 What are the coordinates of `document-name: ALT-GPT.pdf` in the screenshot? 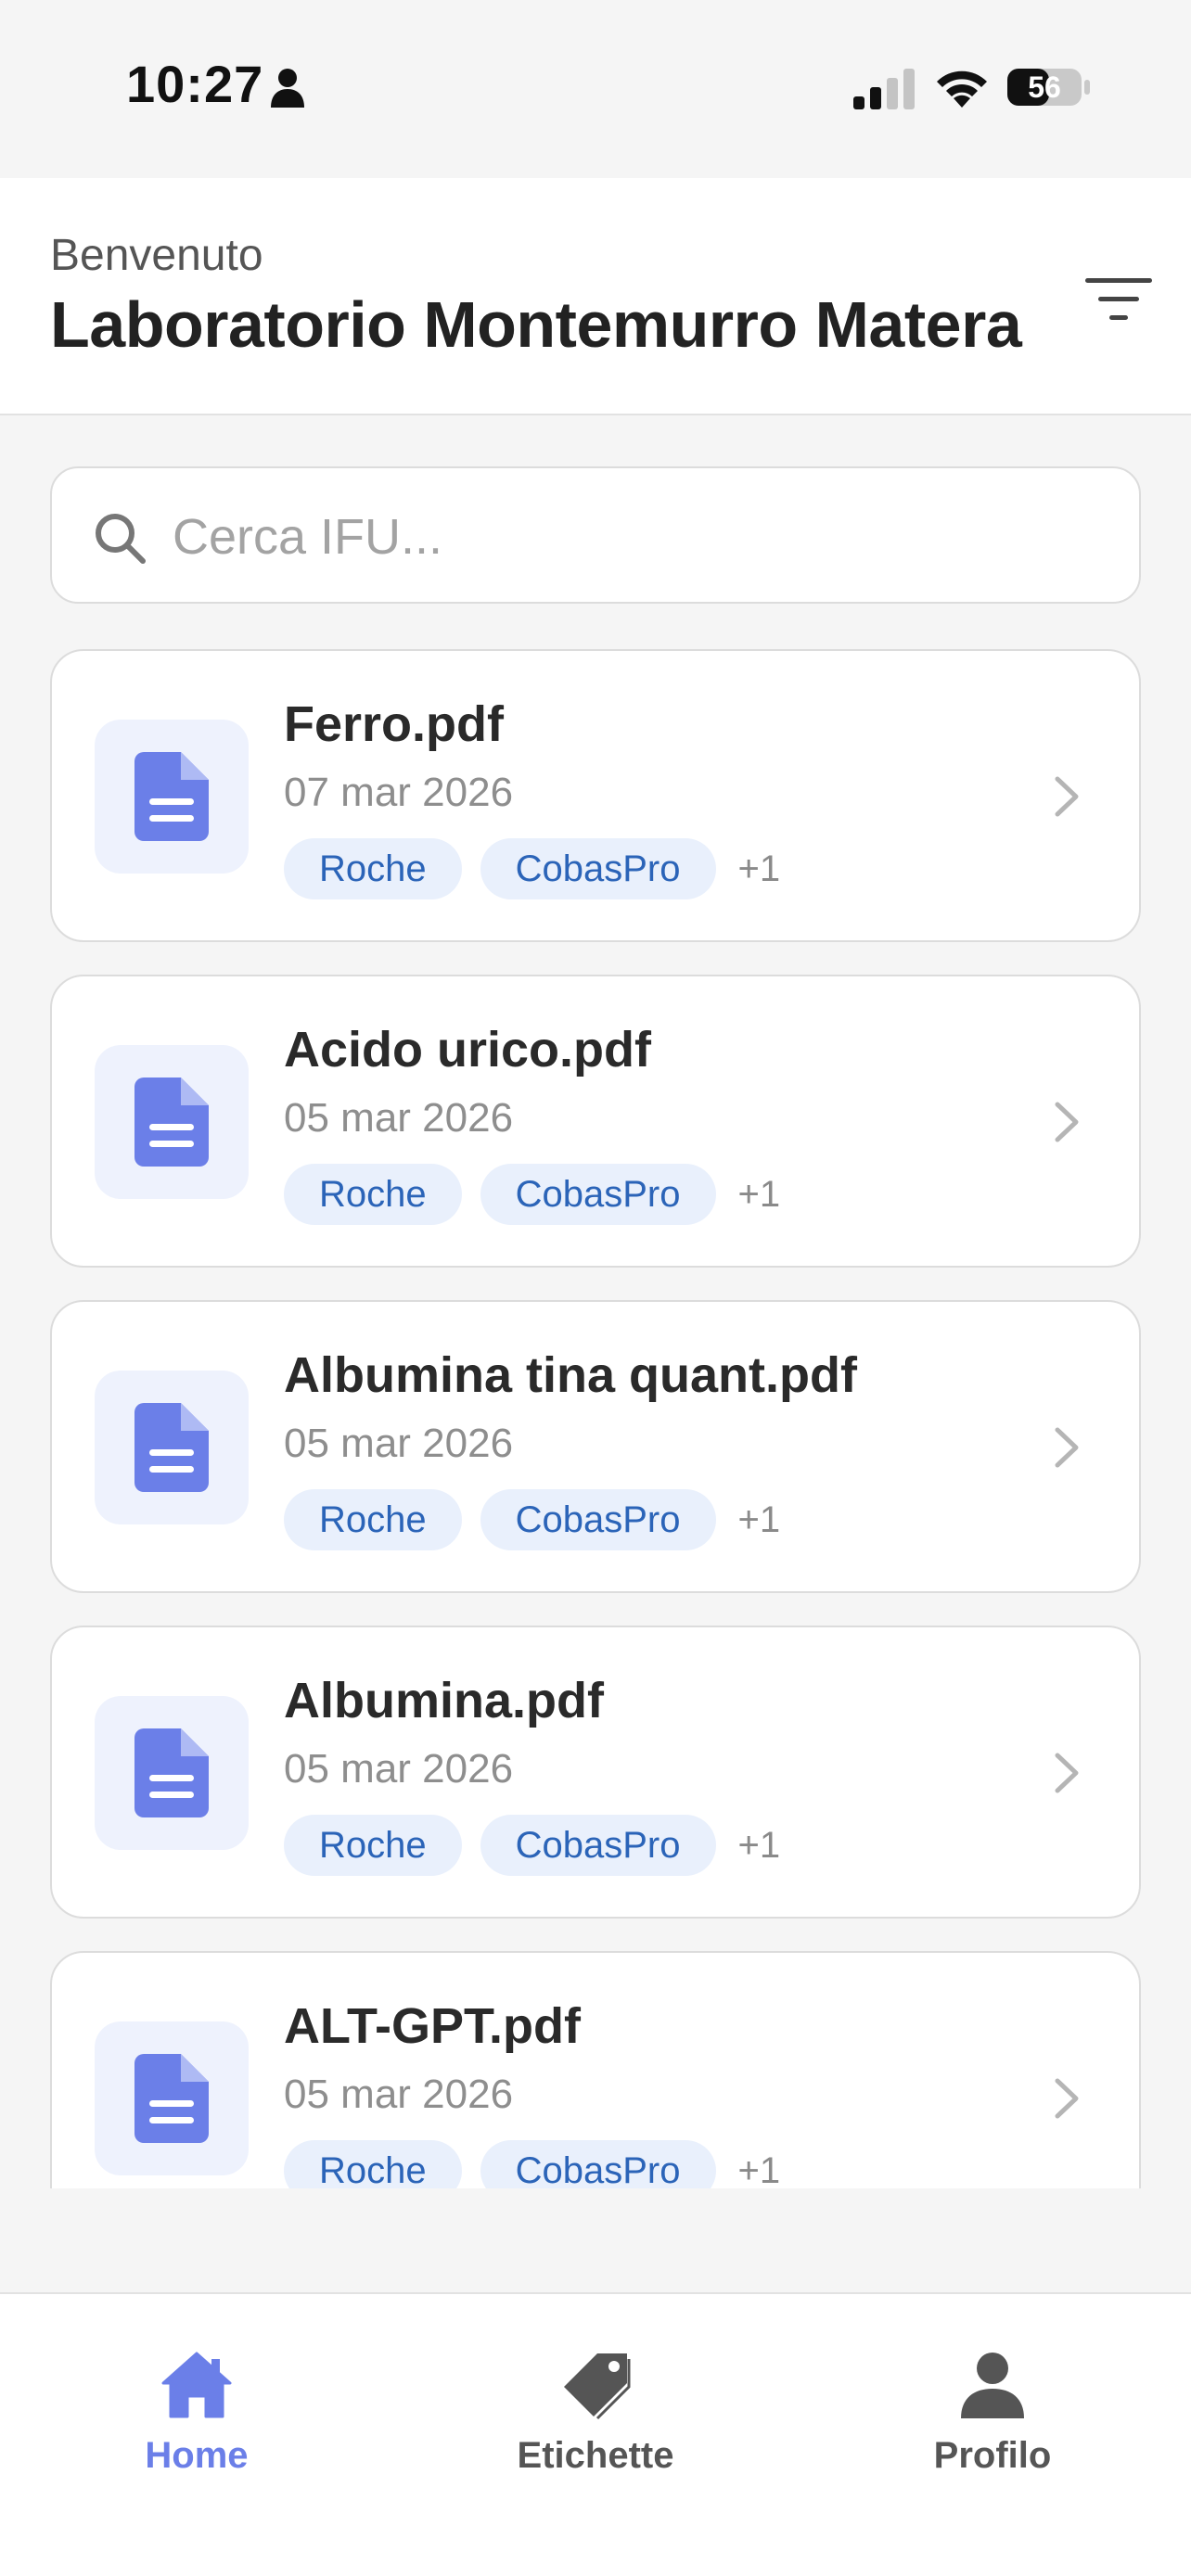 It's located at (432, 2026).